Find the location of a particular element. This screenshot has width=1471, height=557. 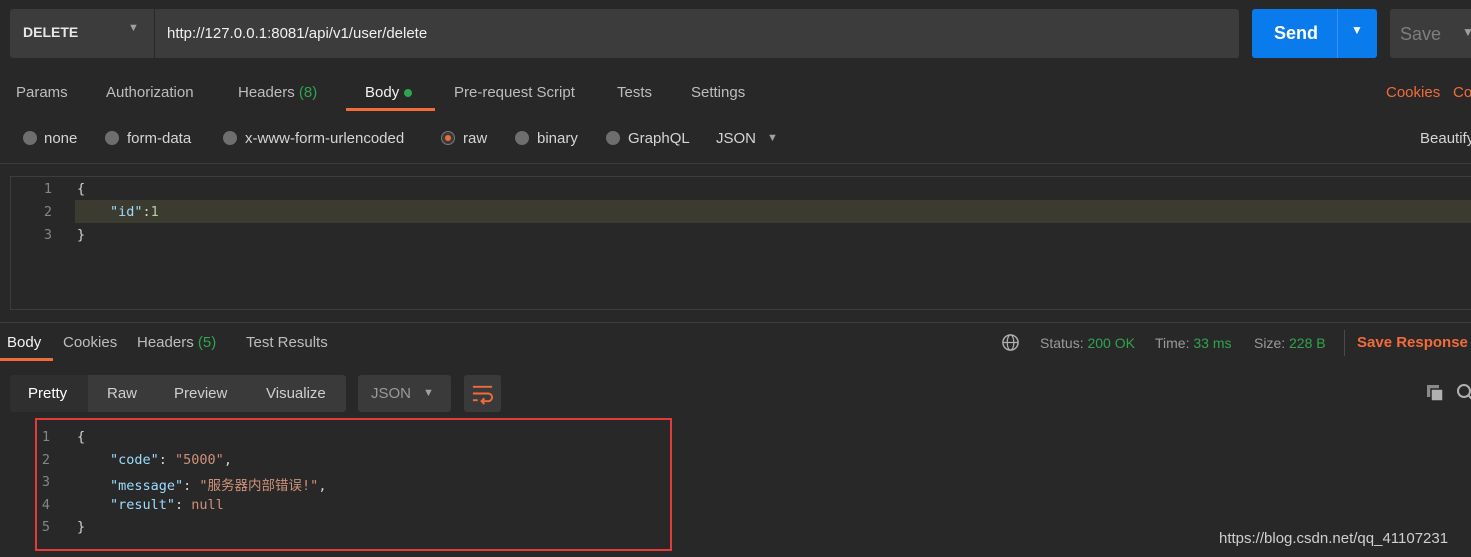

tab-prerequest-script: Pre-request Script is located at coordinates (514, 92).